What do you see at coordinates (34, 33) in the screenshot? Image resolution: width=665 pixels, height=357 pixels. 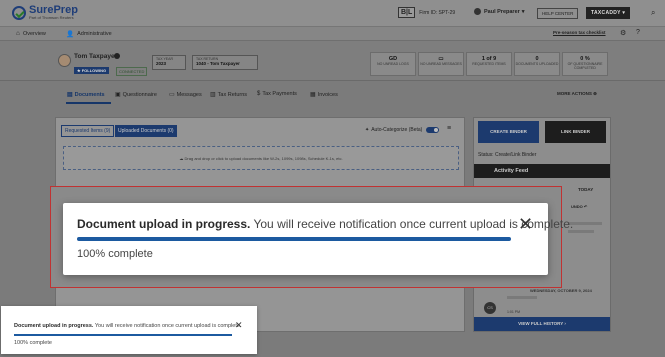 I see `nav-overview-label: Overview` at bounding box center [34, 33].